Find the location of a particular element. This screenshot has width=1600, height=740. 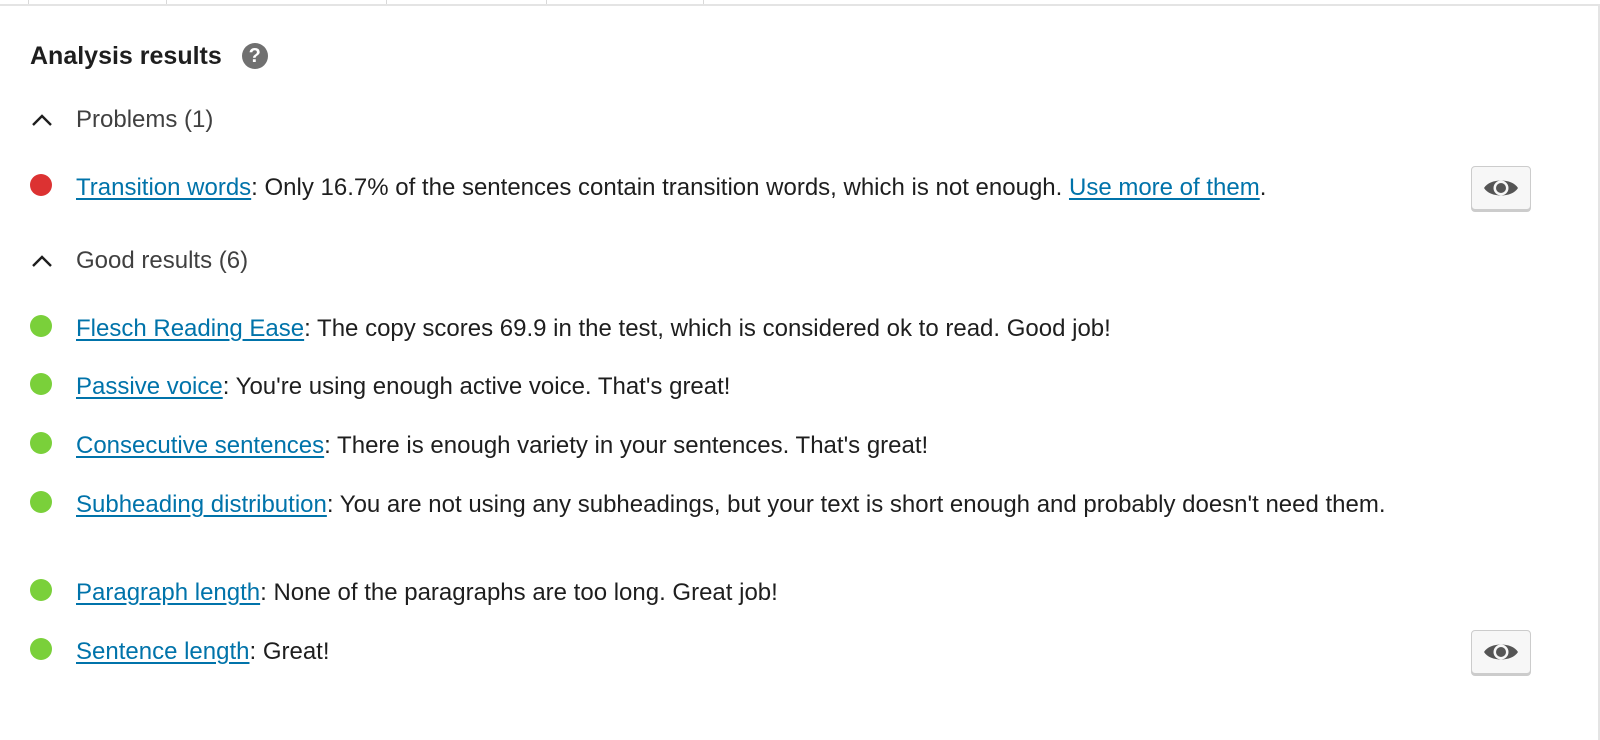

problems-toggle: Problems (1) is located at coordinates (121, 120).